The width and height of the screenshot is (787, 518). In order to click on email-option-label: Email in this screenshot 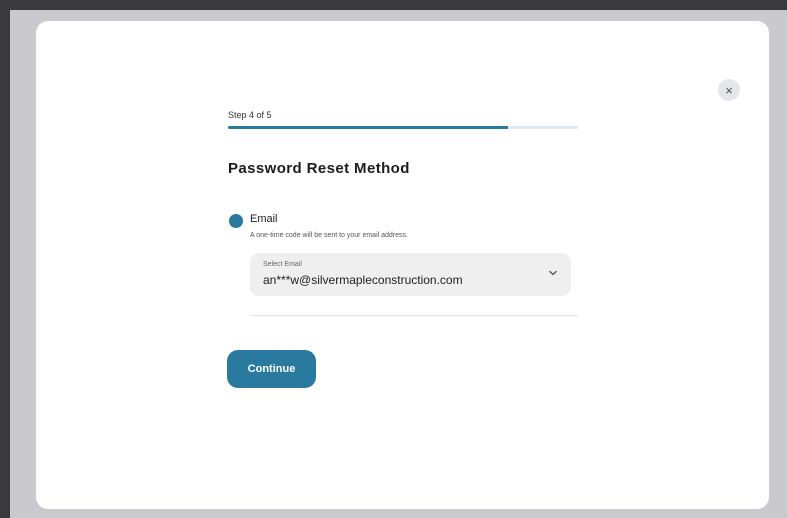, I will do `click(264, 219)`.